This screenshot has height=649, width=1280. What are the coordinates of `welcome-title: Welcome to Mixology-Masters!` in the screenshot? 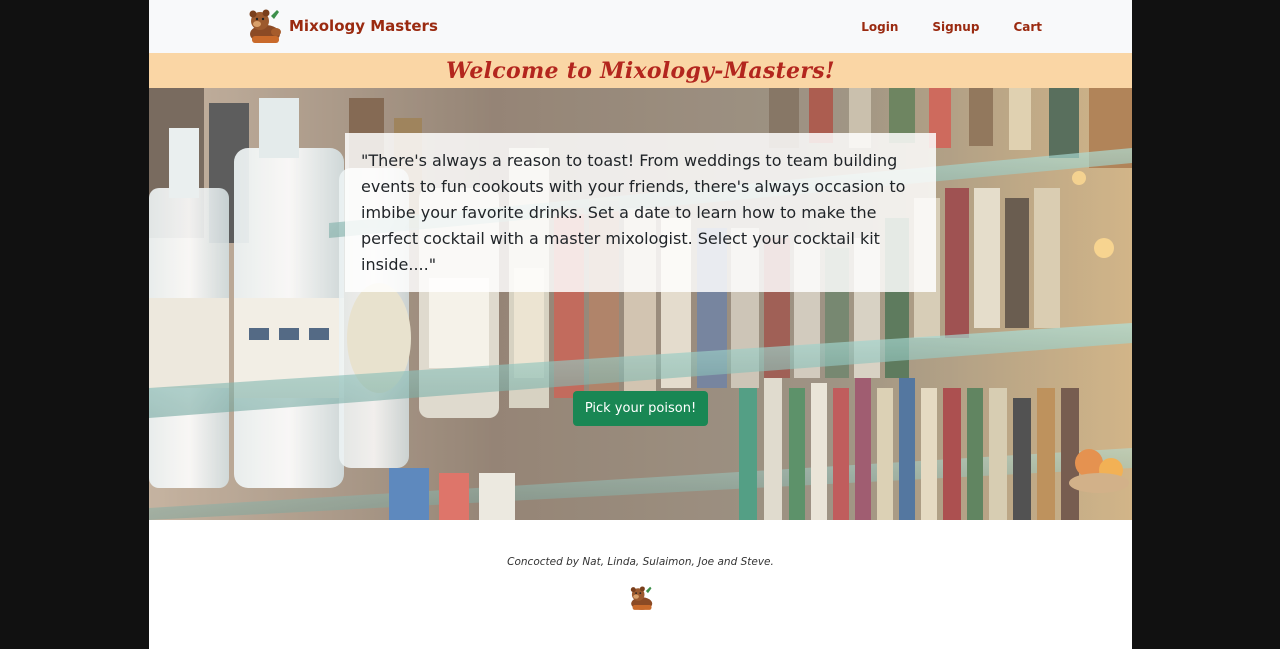 It's located at (640, 70).